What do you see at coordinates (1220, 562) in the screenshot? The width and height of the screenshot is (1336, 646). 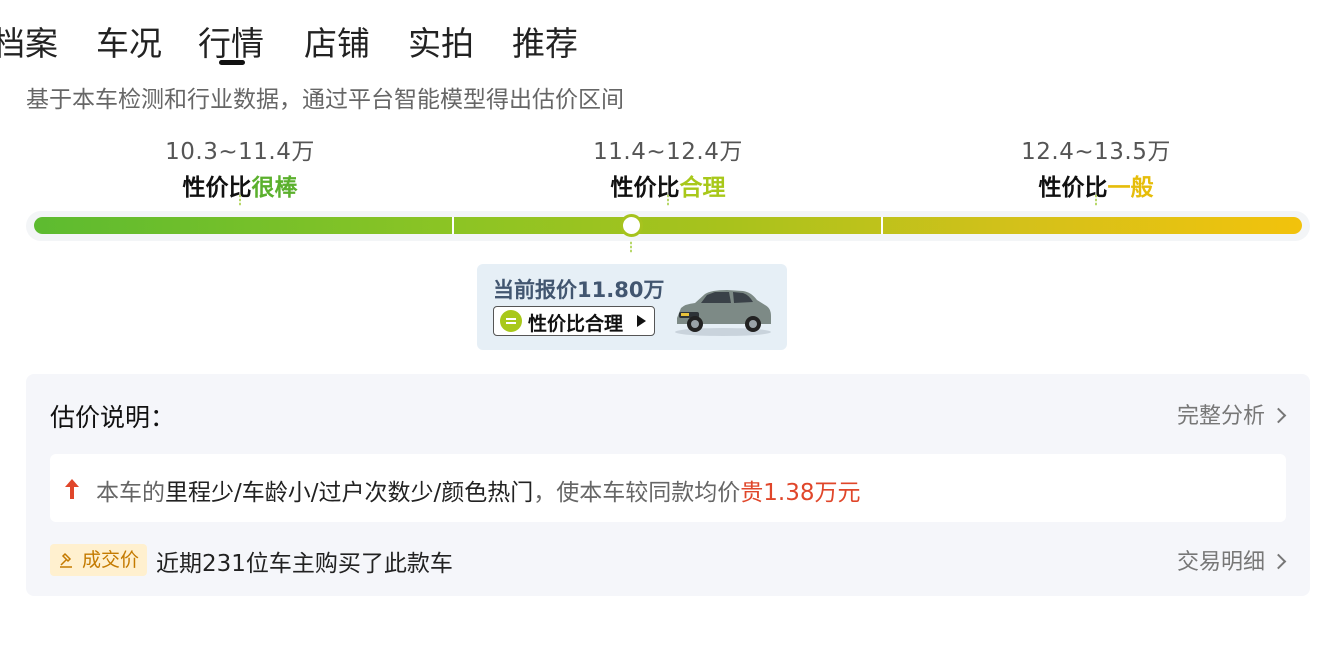 I see `transaction-details-label: 交易明细` at bounding box center [1220, 562].